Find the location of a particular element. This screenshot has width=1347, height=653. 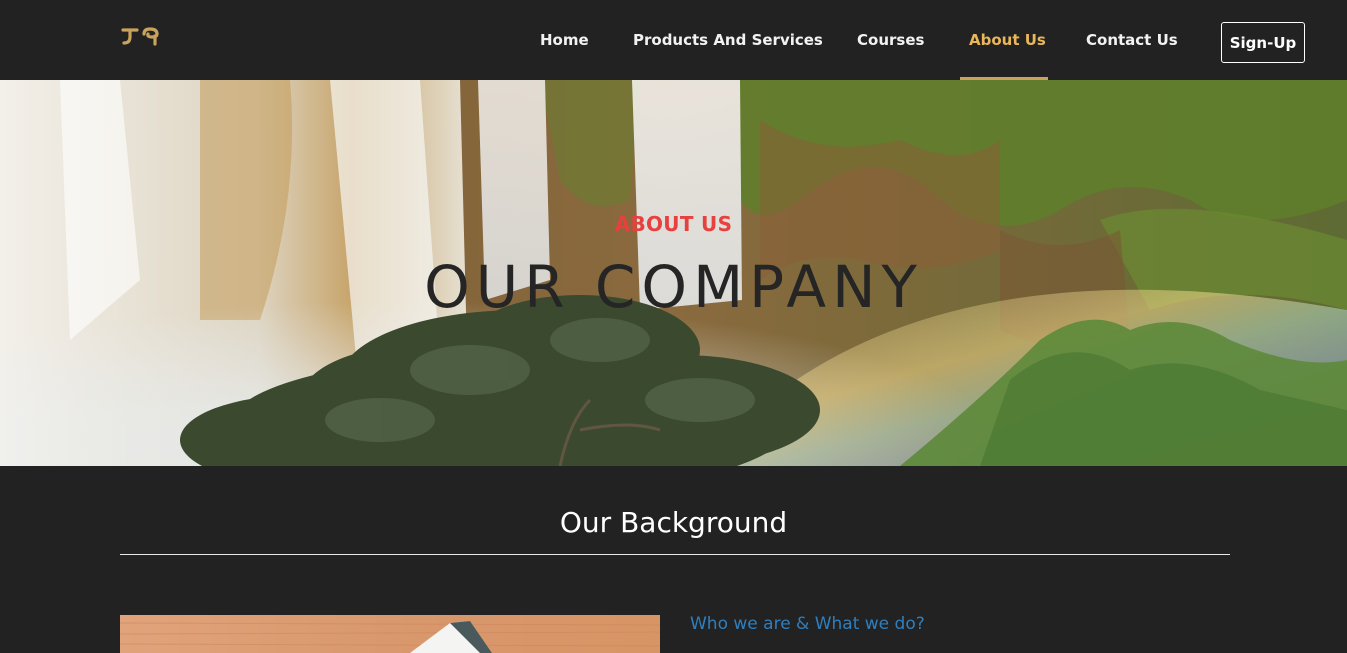

section-title: Our Background is located at coordinates (673, 522).